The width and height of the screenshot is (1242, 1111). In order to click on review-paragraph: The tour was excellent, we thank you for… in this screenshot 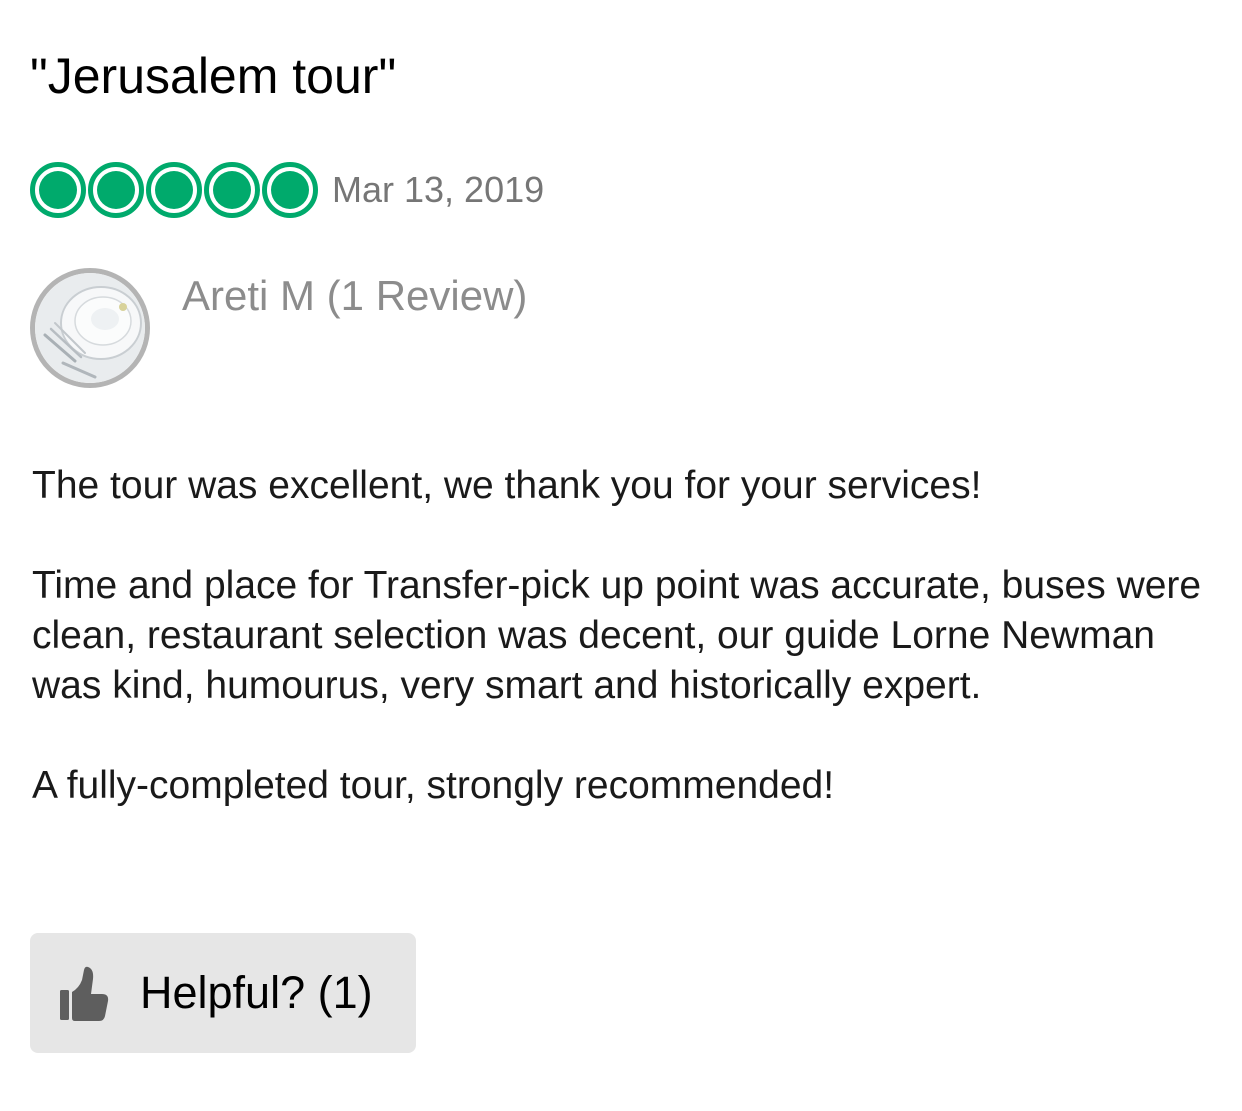, I will do `click(507, 485)`.